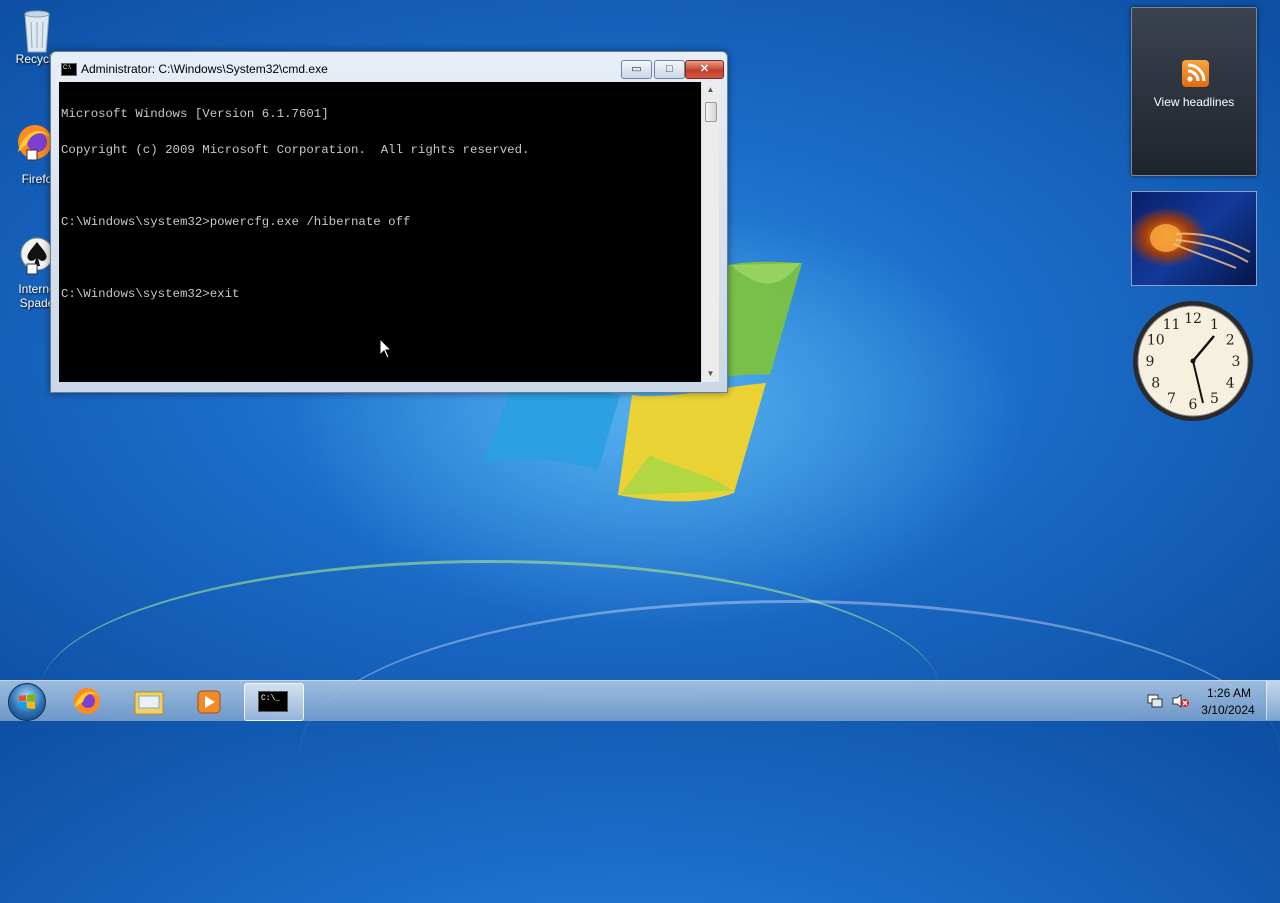  Describe the element at coordinates (1193, 319) in the screenshot. I see `clock-numeral: 12` at that location.